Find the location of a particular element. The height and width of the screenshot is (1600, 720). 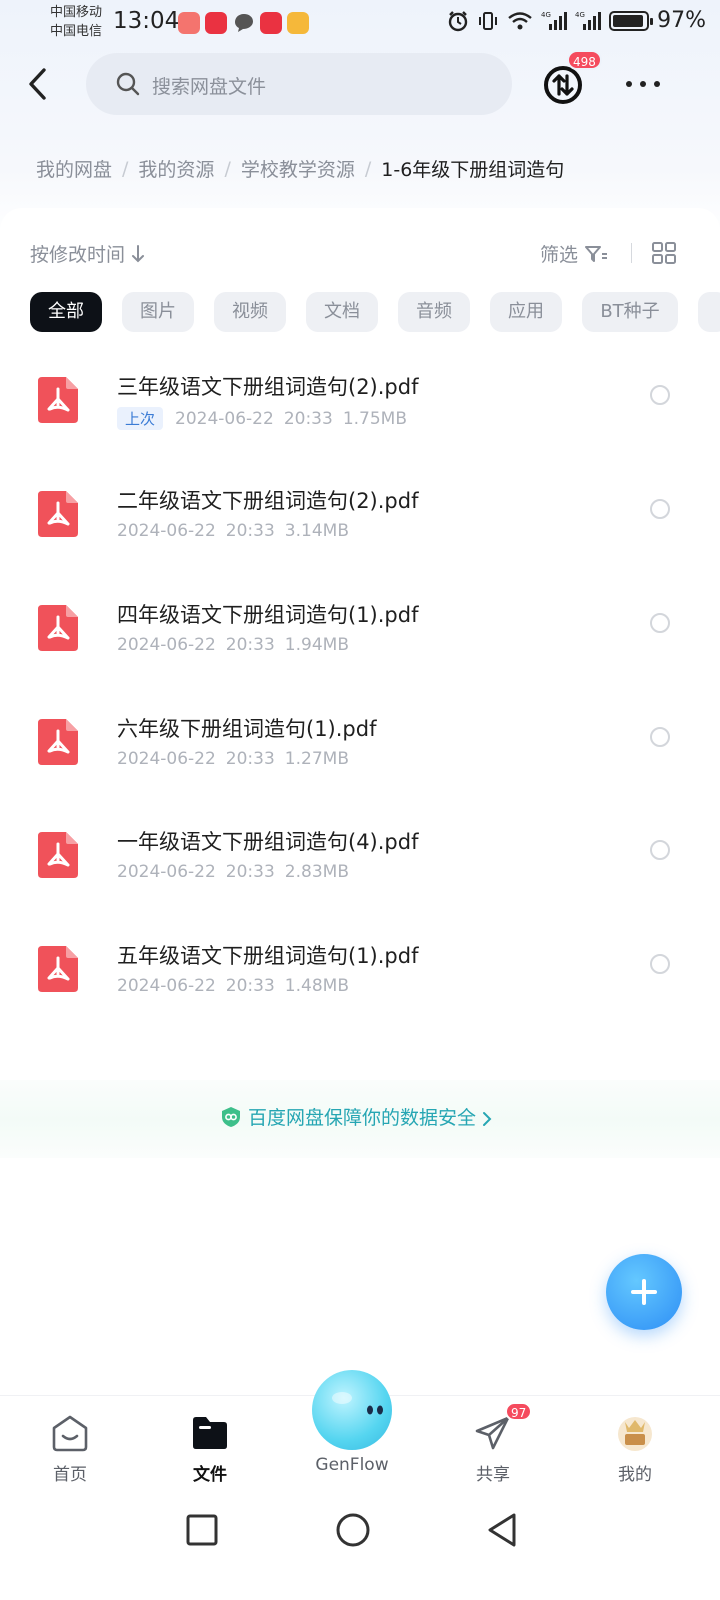

nav-files-label: 文件 is located at coordinates (210, 1475).